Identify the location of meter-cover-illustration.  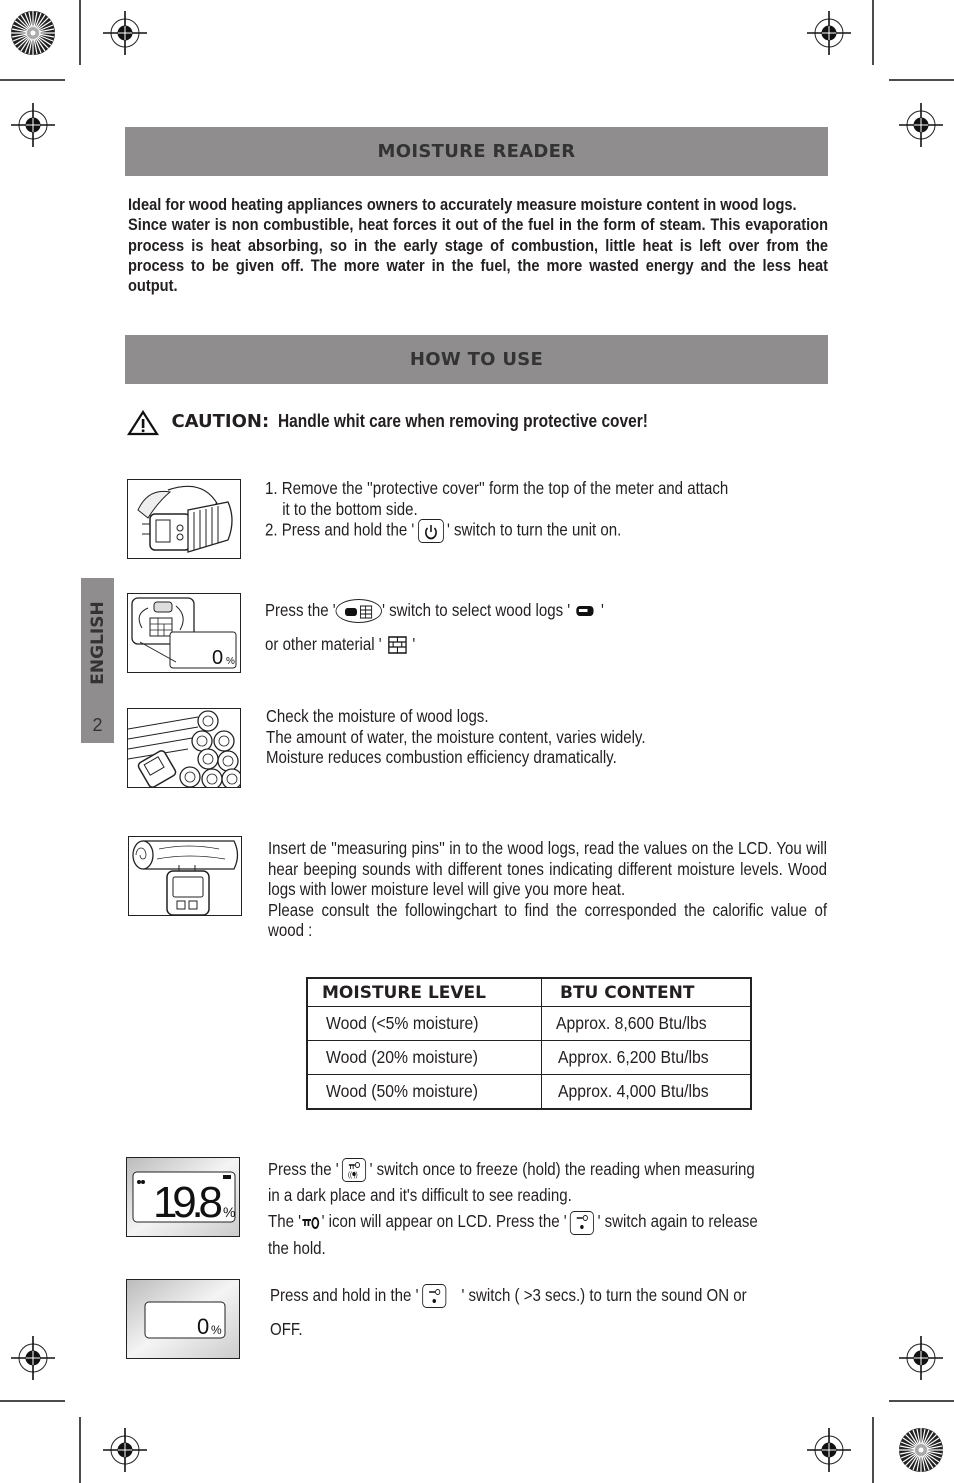
(185, 519).